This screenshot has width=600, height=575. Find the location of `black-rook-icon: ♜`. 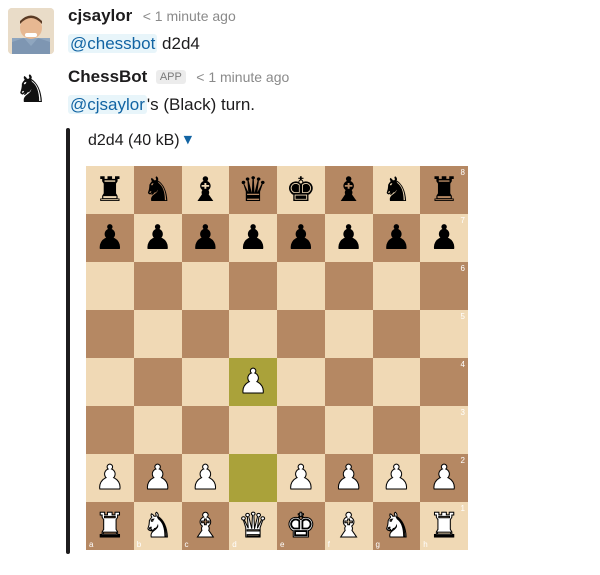

black-rook-icon: ♜ is located at coordinates (110, 190).